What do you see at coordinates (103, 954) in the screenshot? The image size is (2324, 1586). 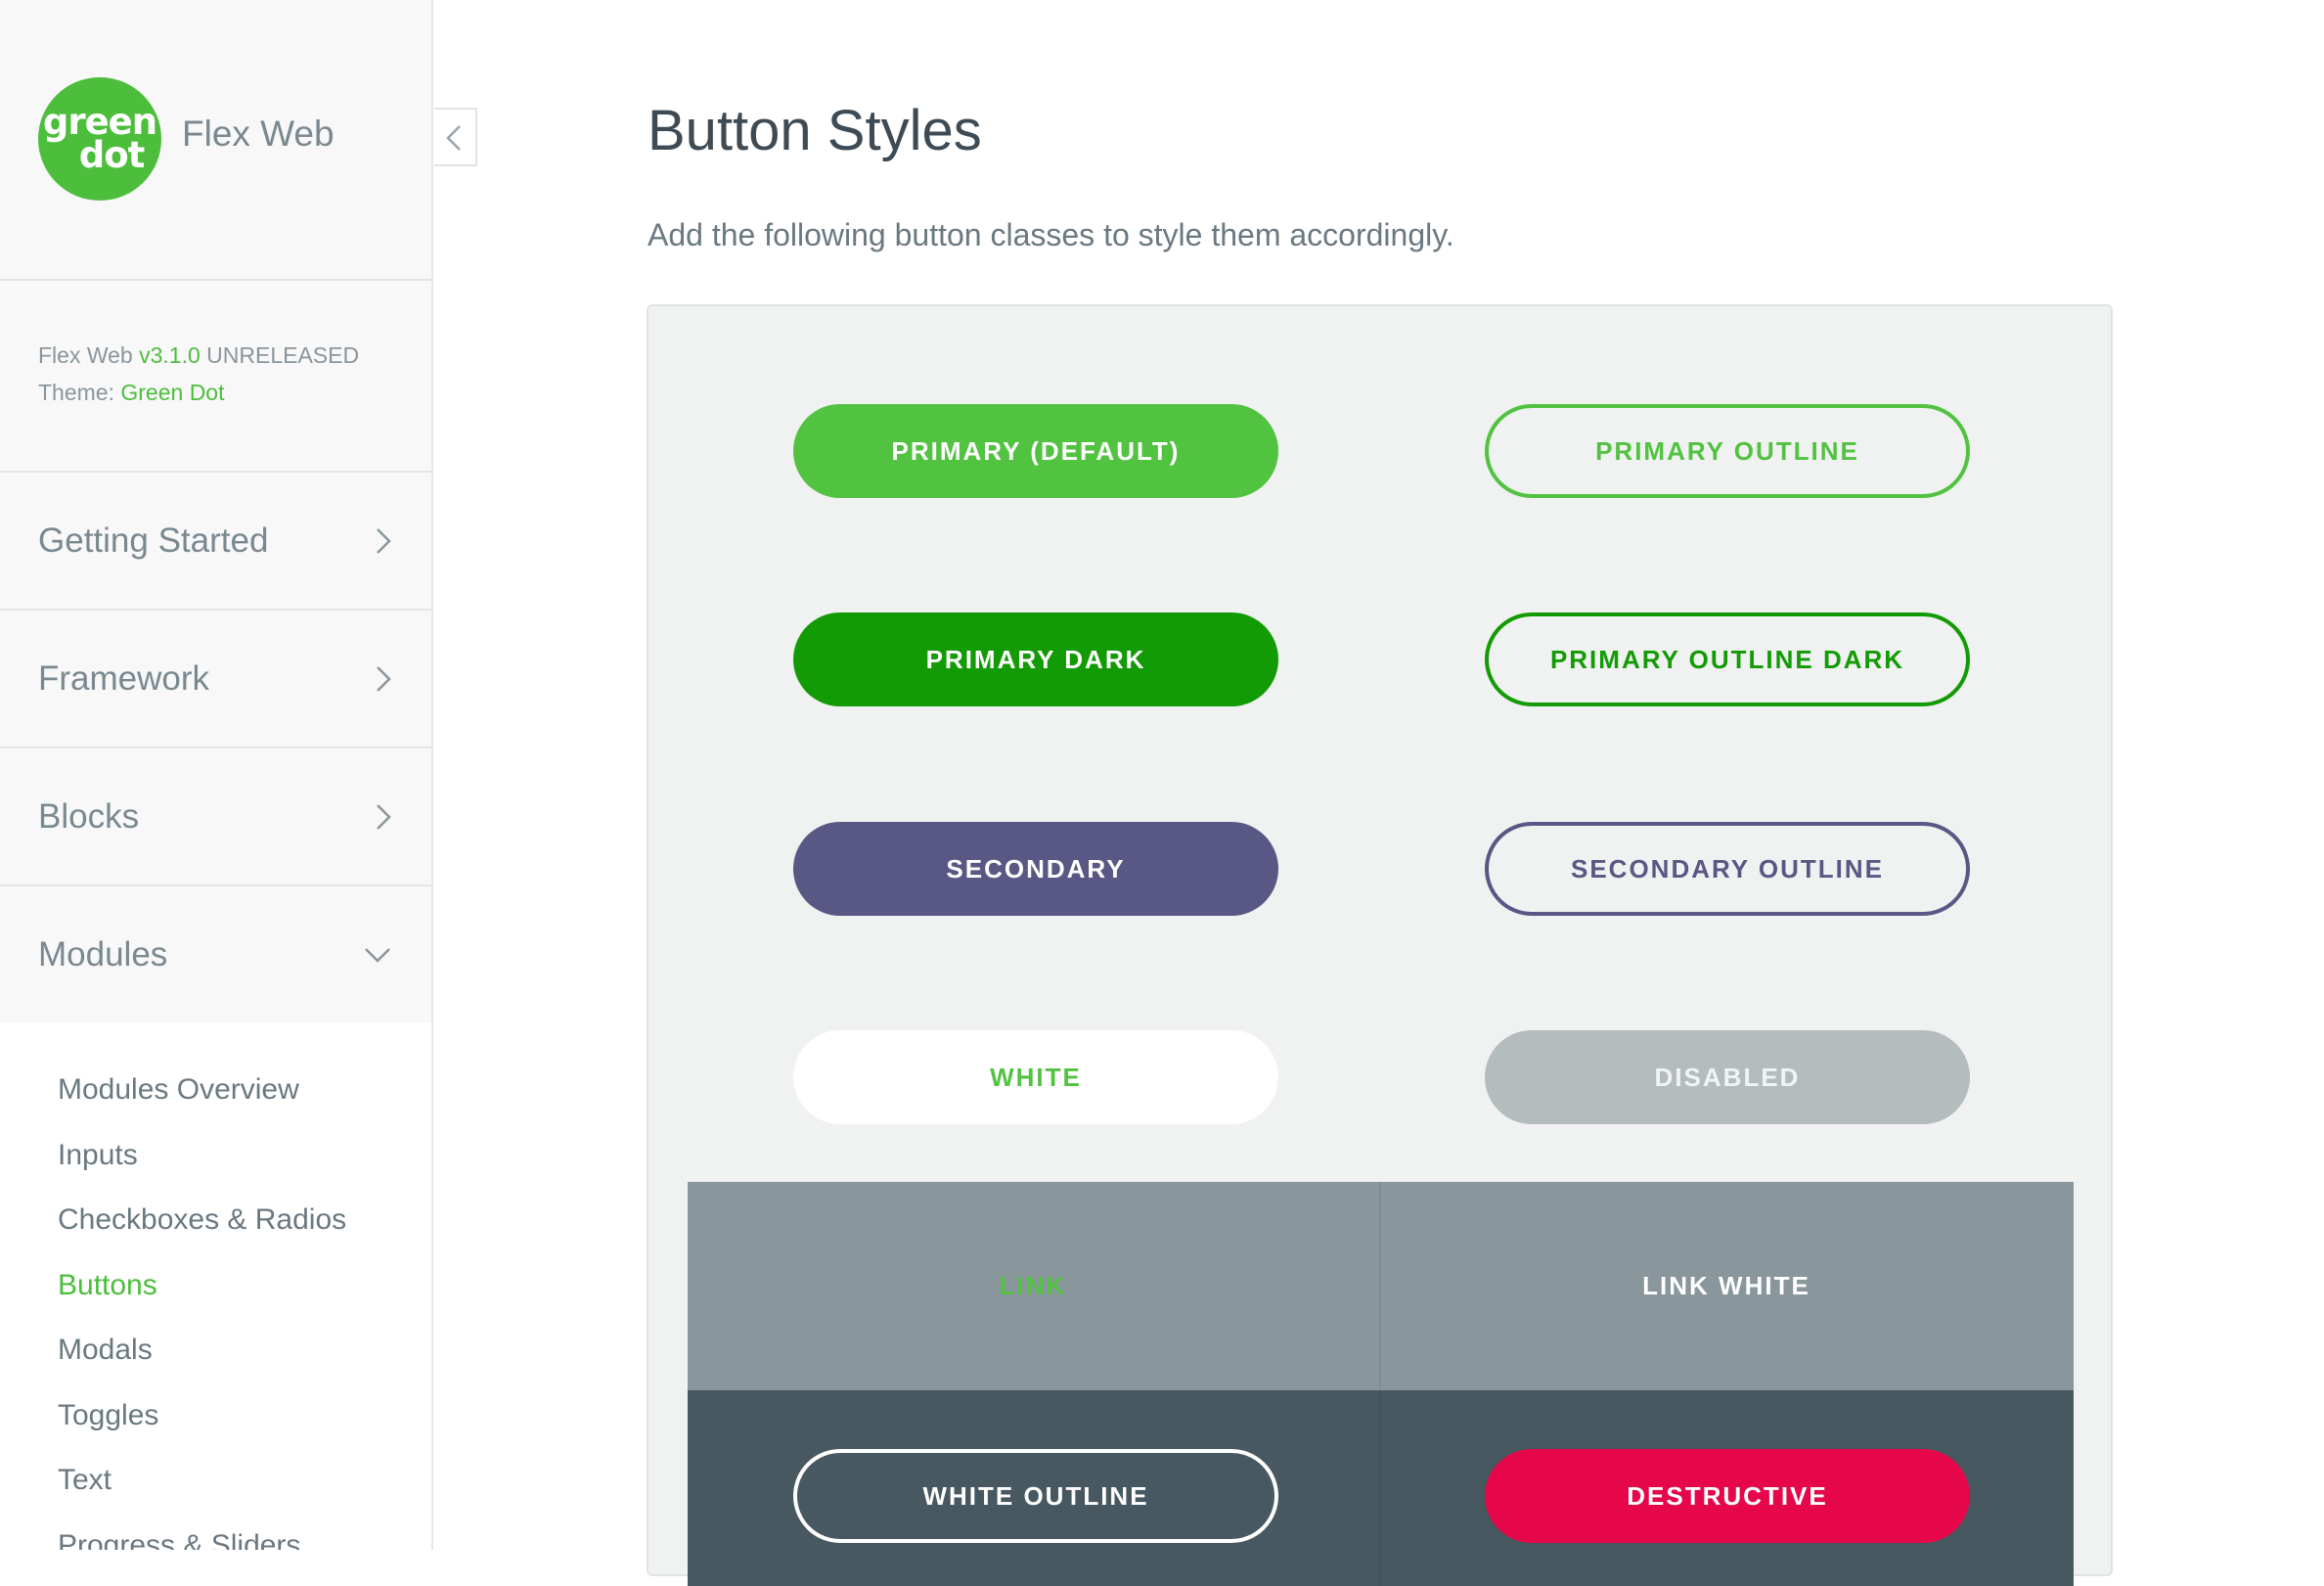 I see `nav-item-label: Modules` at bounding box center [103, 954].